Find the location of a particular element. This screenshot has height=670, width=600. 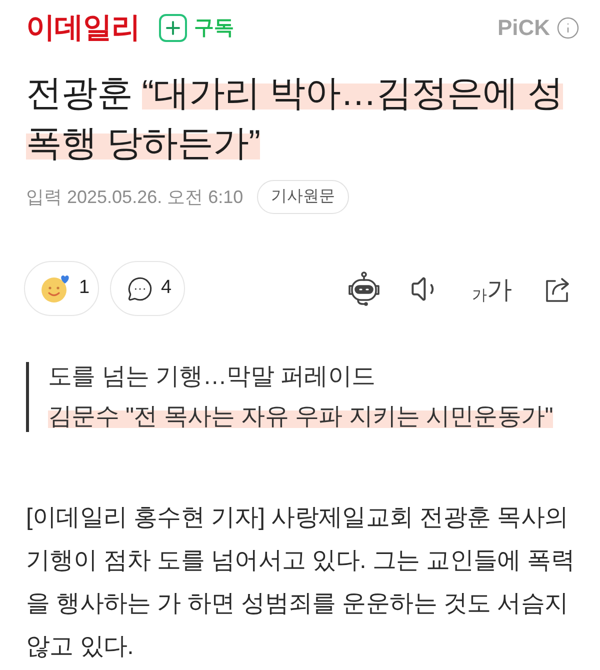

plus-icon is located at coordinates (173, 28).